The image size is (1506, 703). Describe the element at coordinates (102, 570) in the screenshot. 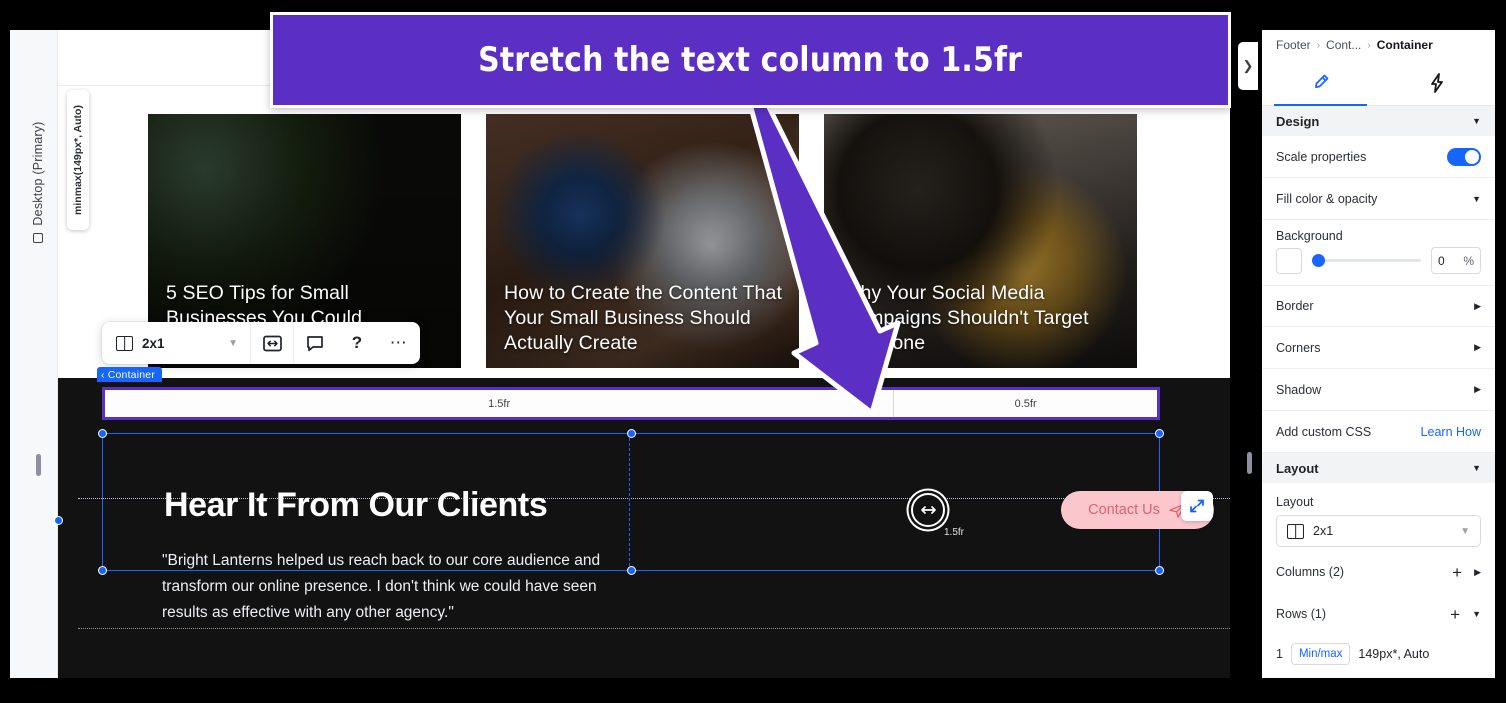

I see `resize-handle-bottom-left` at that location.